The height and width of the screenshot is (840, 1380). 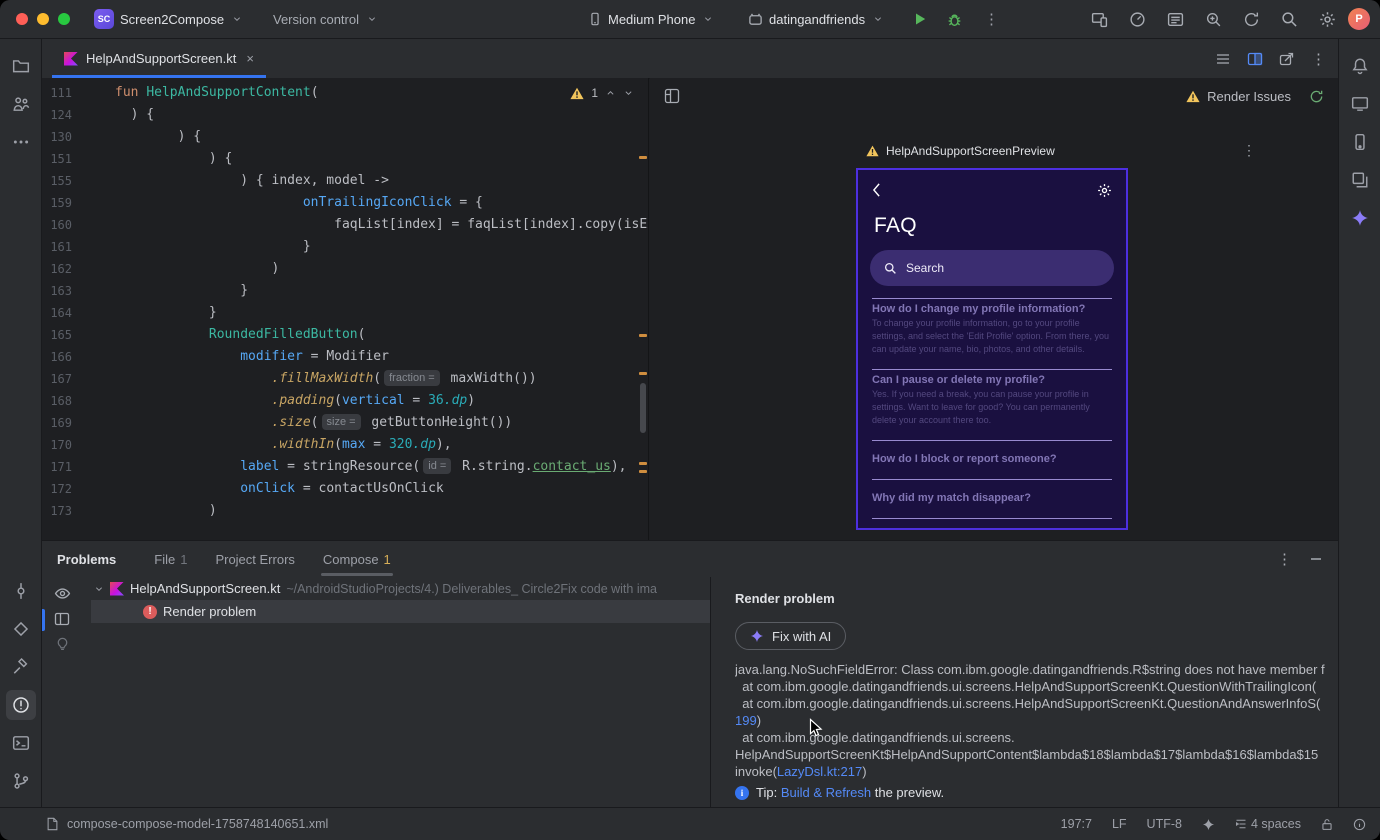 I want to click on fullscreen-window-button, so click(x=64, y=19).